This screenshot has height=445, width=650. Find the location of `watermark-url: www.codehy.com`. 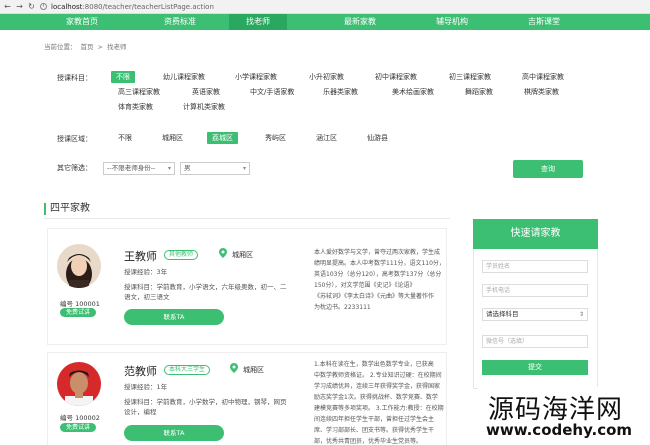

watermark-url: www.codehy.com is located at coordinates (559, 430).